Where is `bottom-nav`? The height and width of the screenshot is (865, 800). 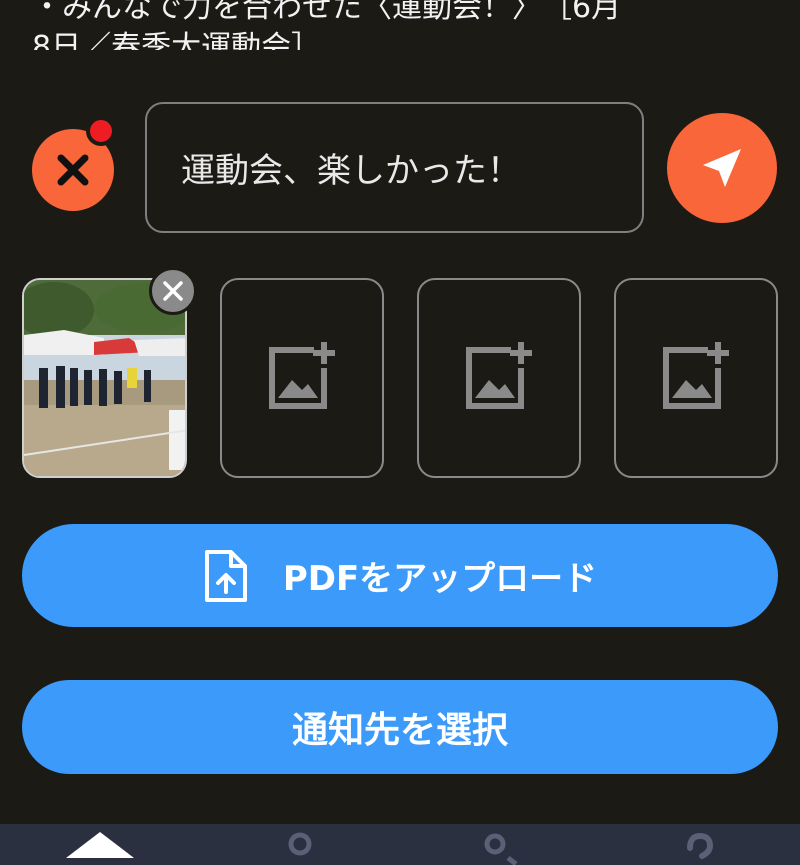 bottom-nav is located at coordinates (400, 844).